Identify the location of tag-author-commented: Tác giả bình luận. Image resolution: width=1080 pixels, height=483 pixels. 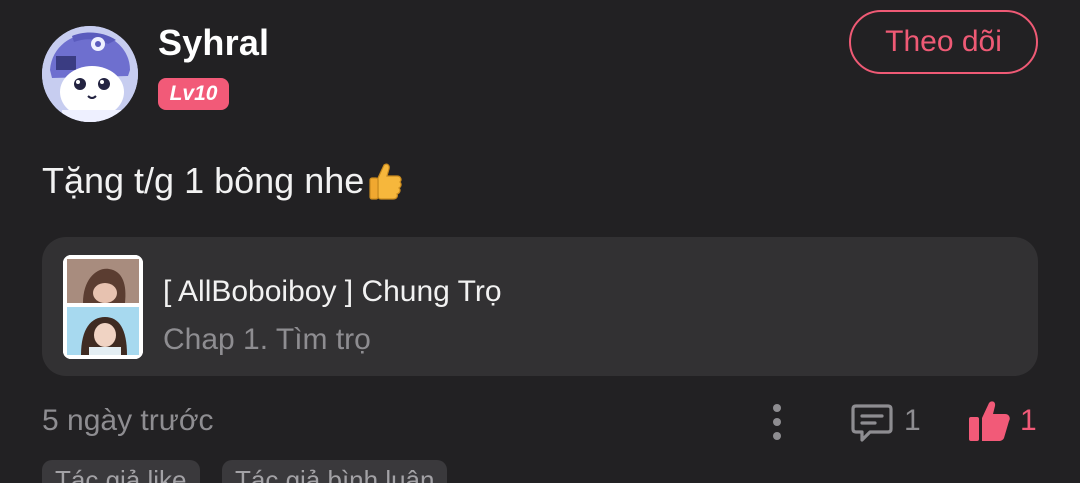
(335, 471).